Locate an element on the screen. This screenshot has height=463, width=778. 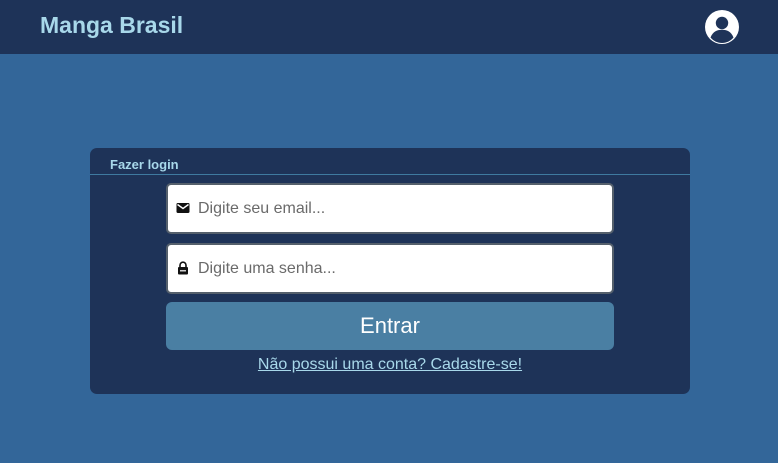
password-input is located at coordinates (403, 268).